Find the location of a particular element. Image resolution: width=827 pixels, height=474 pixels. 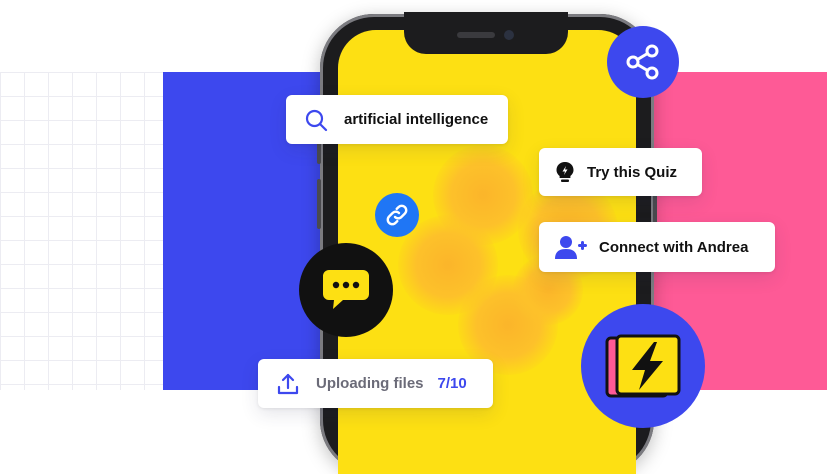

upload-progress: Uploading files 7/10 is located at coordinates (375, 383).